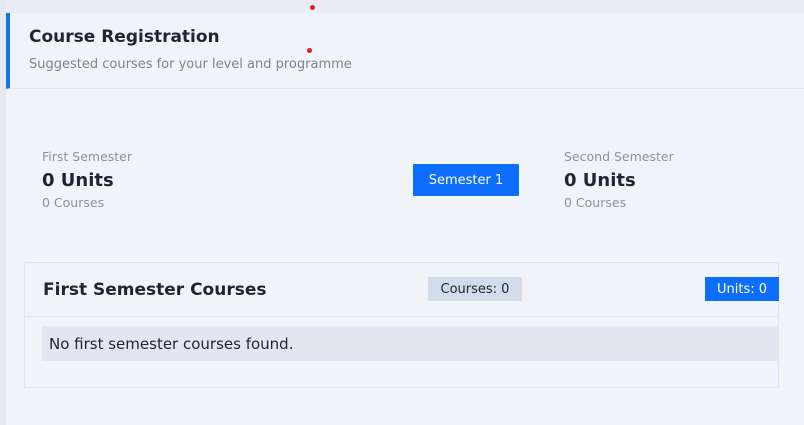  I want to click on semester-toggle-button: Semester 1, so click(466, 180).